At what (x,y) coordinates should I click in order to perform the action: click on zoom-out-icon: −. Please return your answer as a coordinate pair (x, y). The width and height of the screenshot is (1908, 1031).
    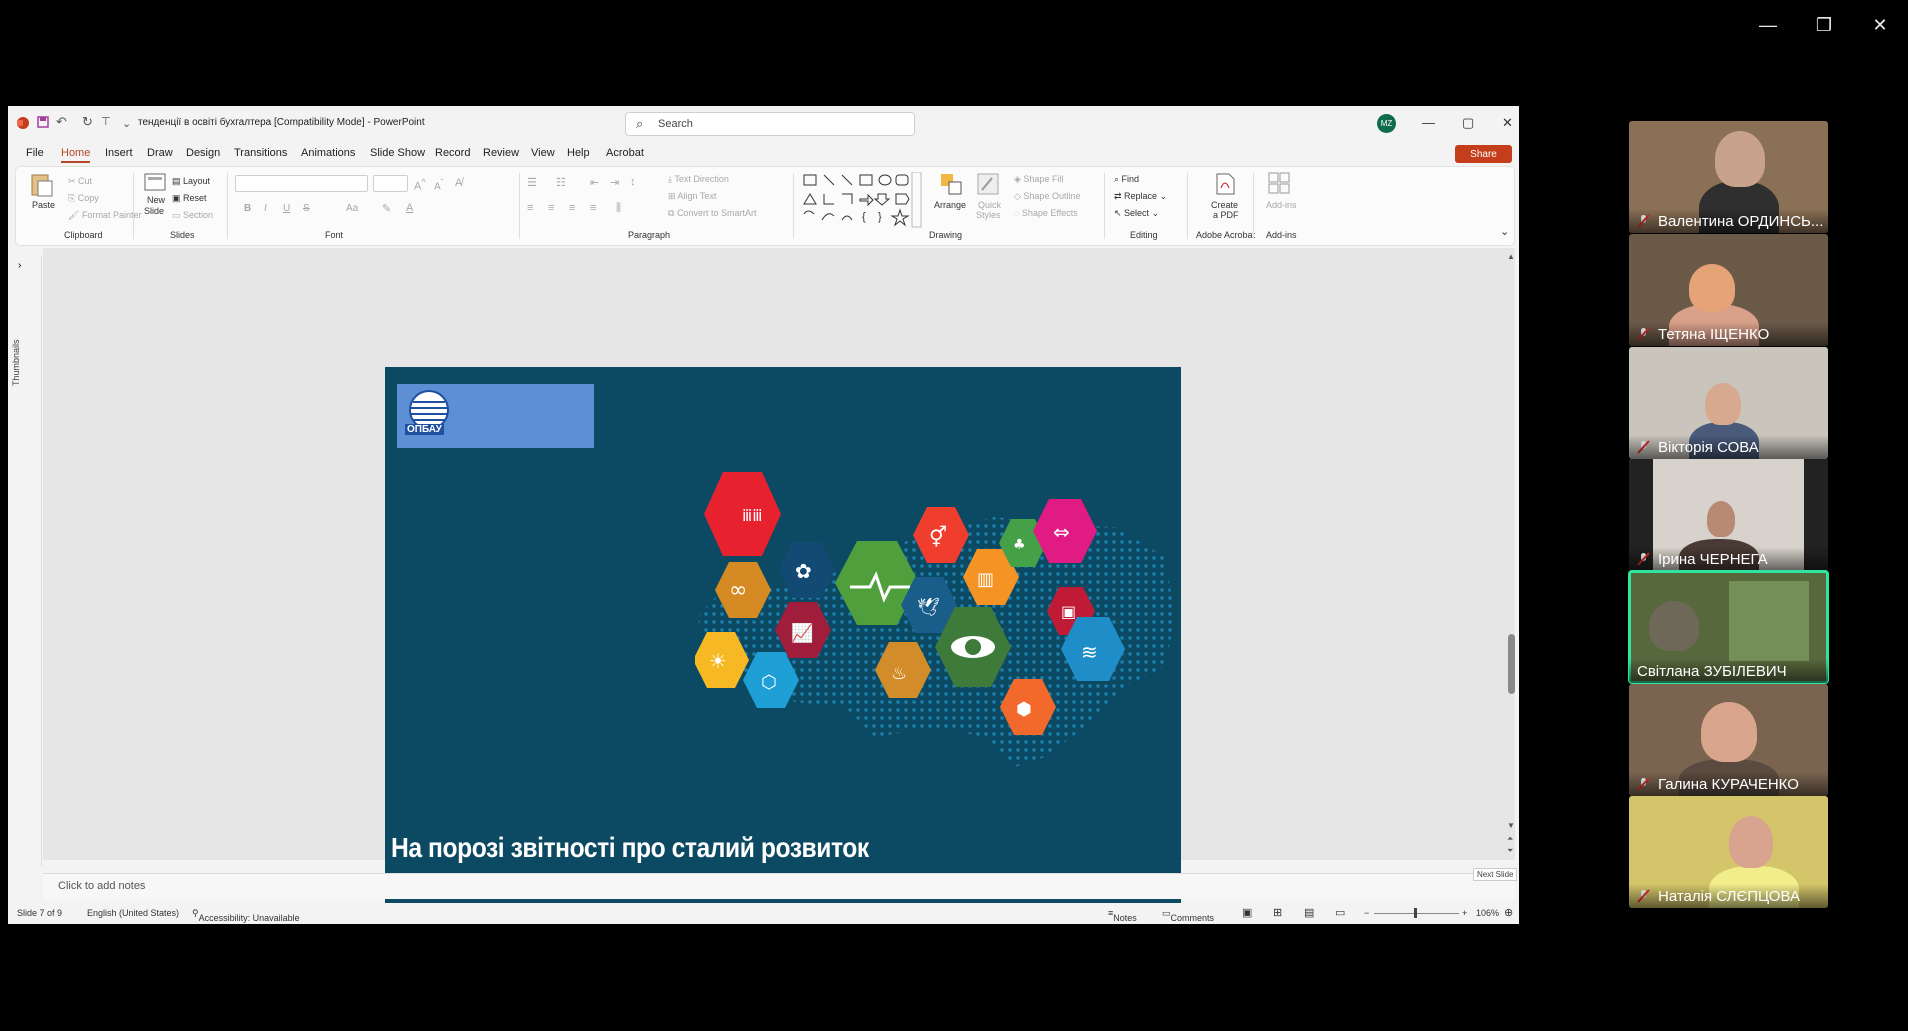
    Looking at the image, I should click on (1366, 913).